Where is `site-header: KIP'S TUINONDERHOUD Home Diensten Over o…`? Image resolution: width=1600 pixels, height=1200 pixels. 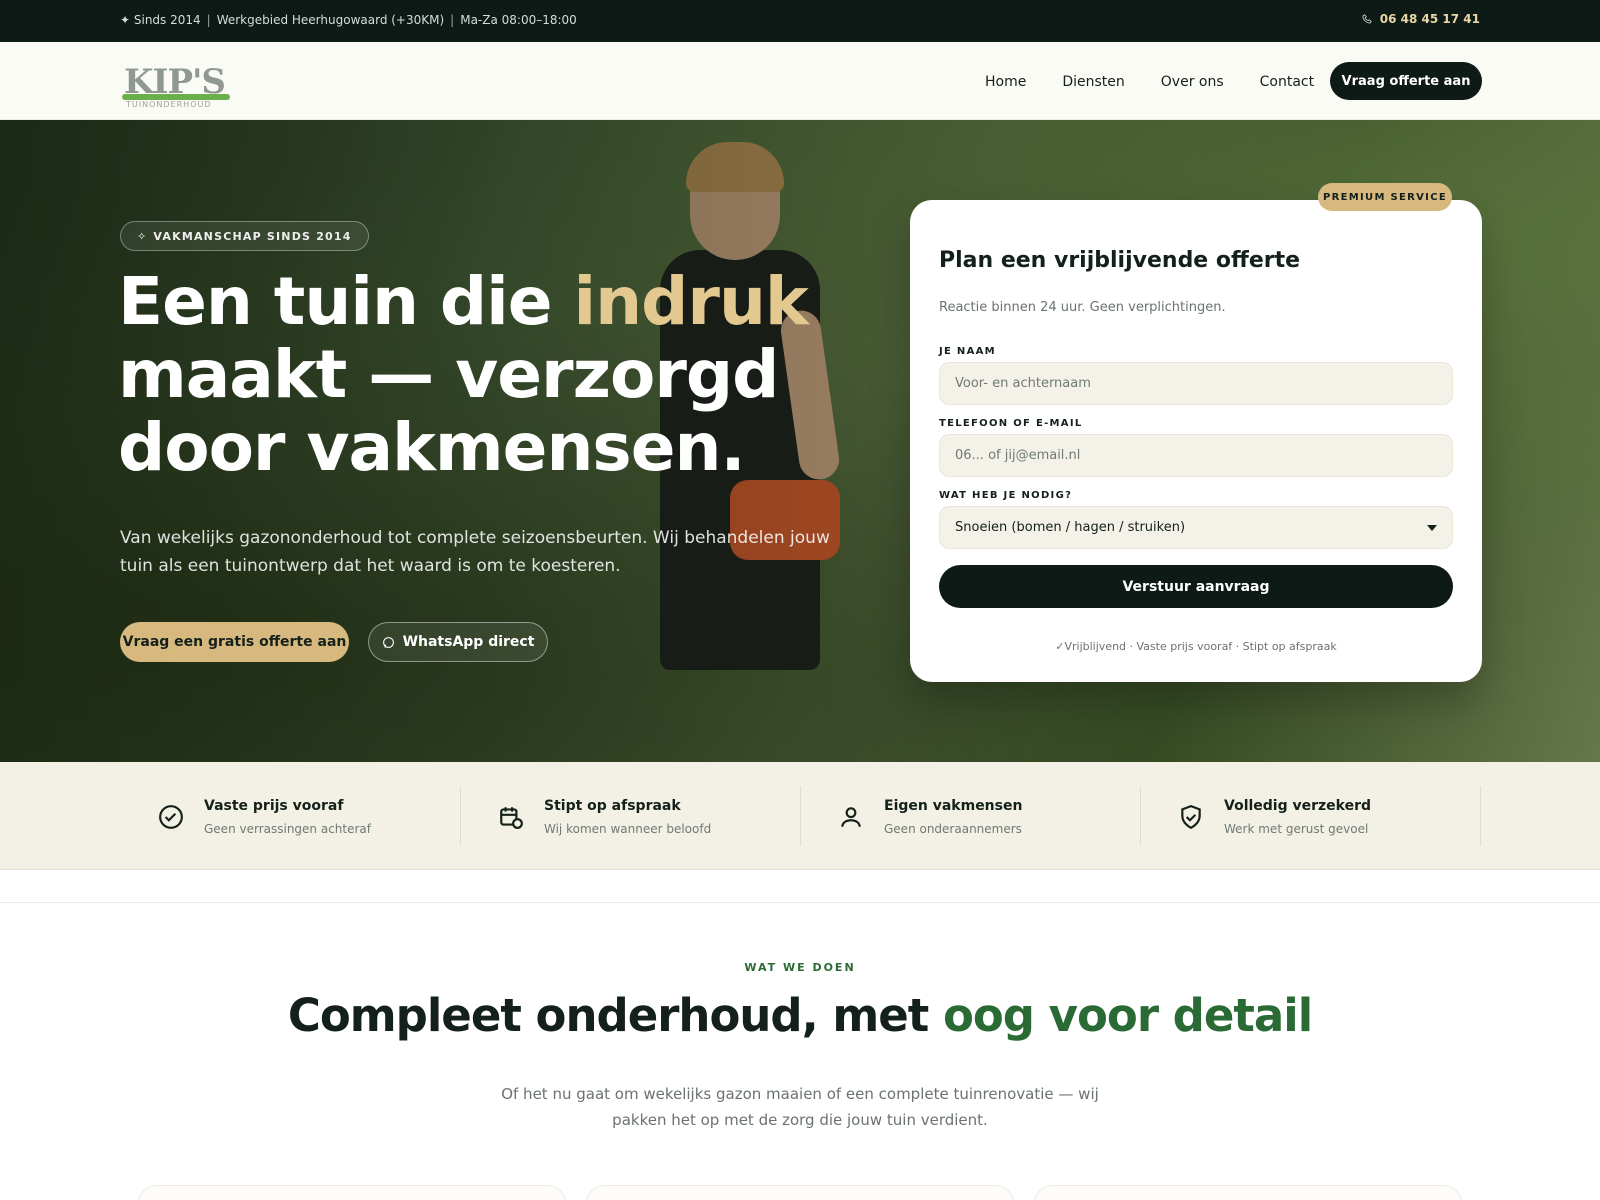 site-header: KIP'S TUINONDERHOUD Home Diensten Over o… is located at coordinates (800, 81).